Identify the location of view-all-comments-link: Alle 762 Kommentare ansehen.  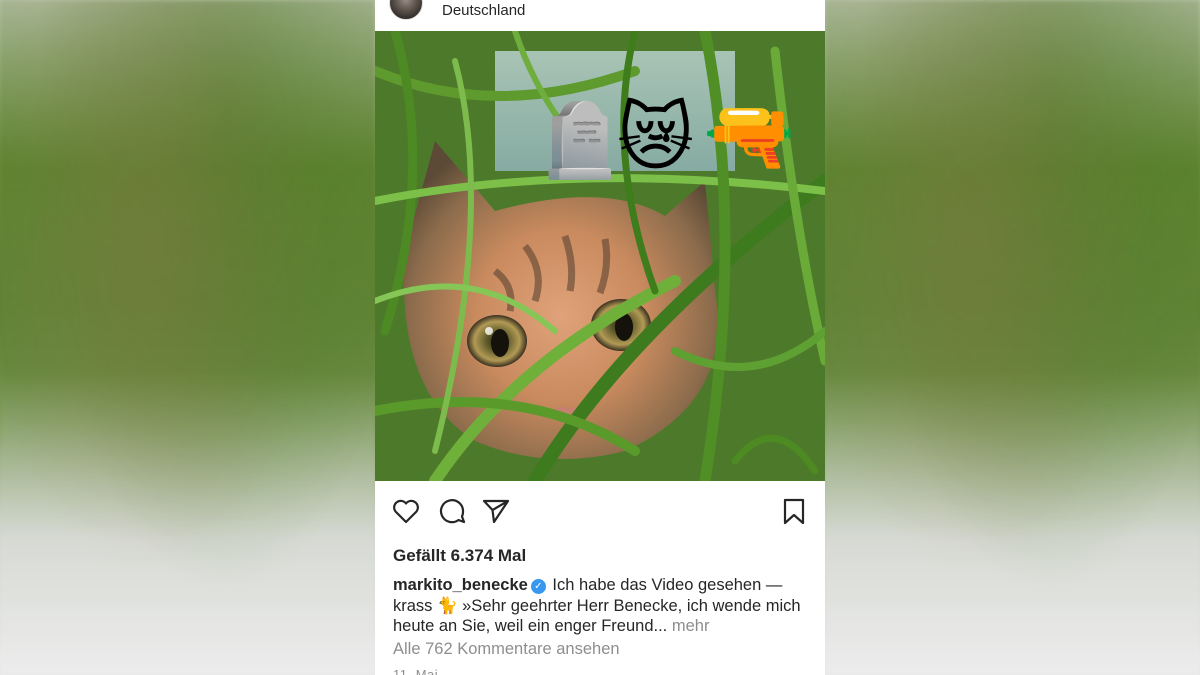
(506, 649).